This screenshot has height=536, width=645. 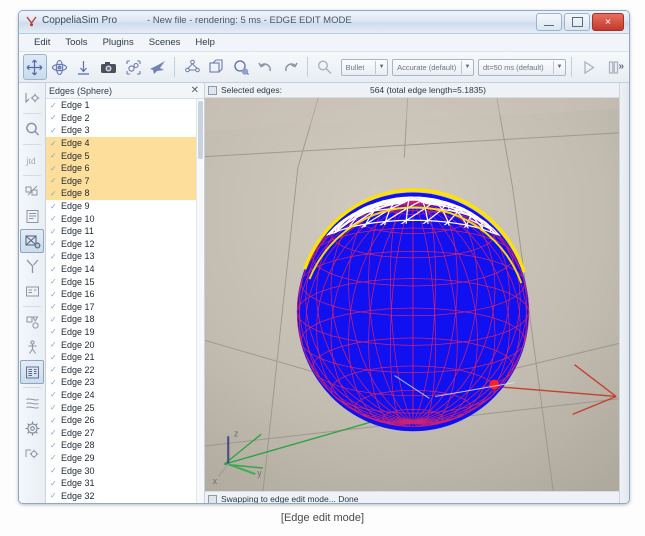 I want to click on dynamics-icon, so click(x=192, y=67).